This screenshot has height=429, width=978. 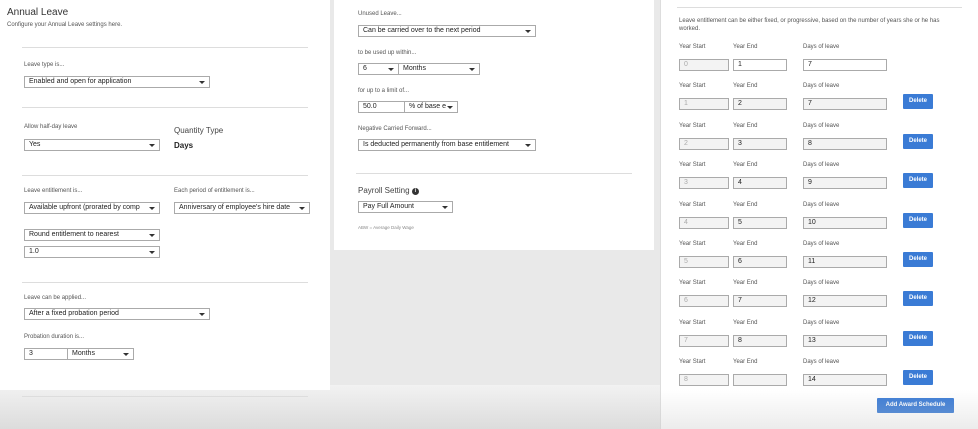 What do you see at coordinates (439, 69) in the screenshot?
I see `used-within-unit-select: Months` at bounding box center [439, 69].